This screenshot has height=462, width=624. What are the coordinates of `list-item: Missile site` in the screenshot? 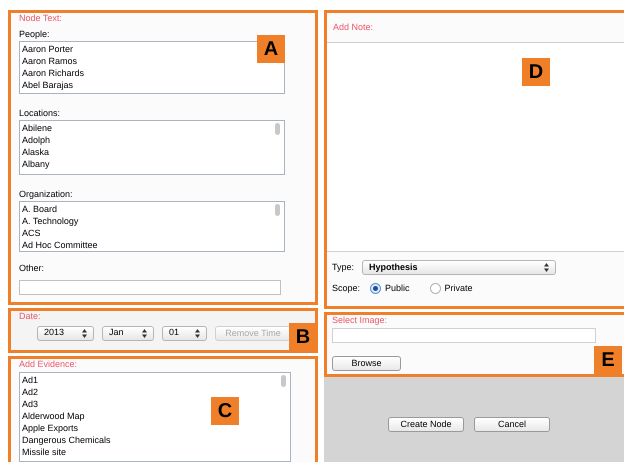 It's located at (44, 452).